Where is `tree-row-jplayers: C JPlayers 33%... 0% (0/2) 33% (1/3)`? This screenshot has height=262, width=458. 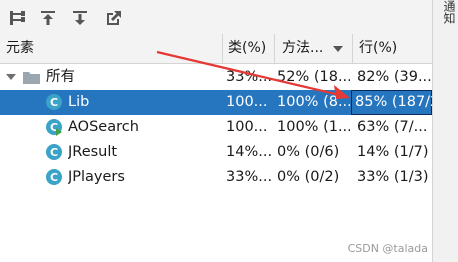 tree-row-jplayers: C JPlayers 33%... 0% (0/2) 33% (1/3) is located at coordinates (216, 177).